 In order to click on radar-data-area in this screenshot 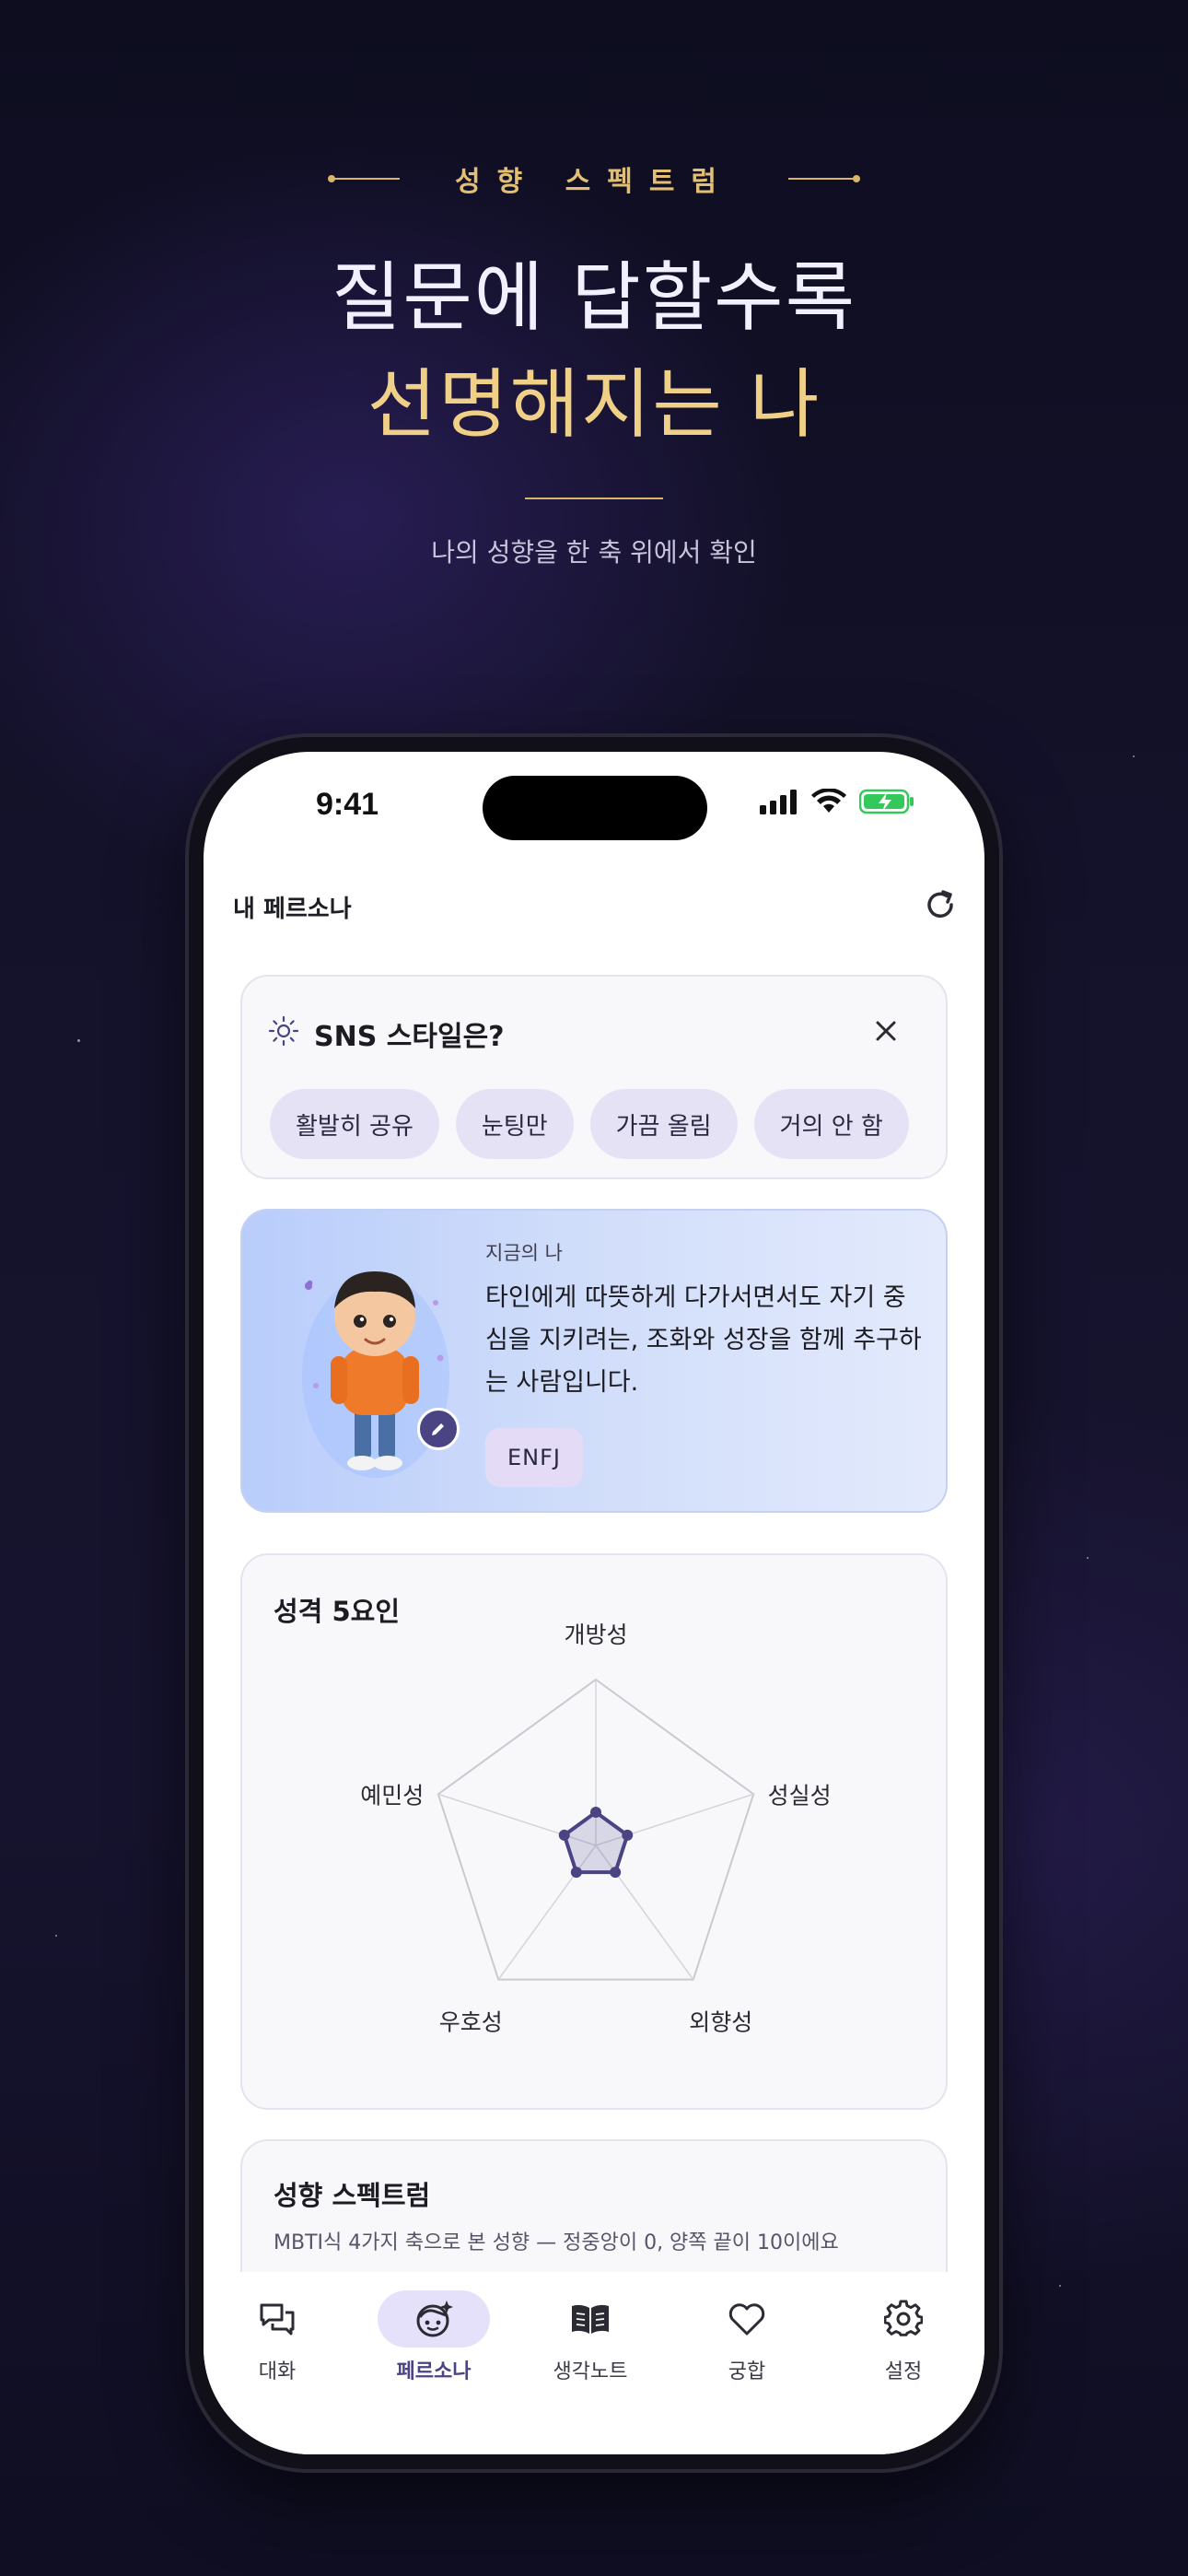, I will do `click(596, 1842)`.